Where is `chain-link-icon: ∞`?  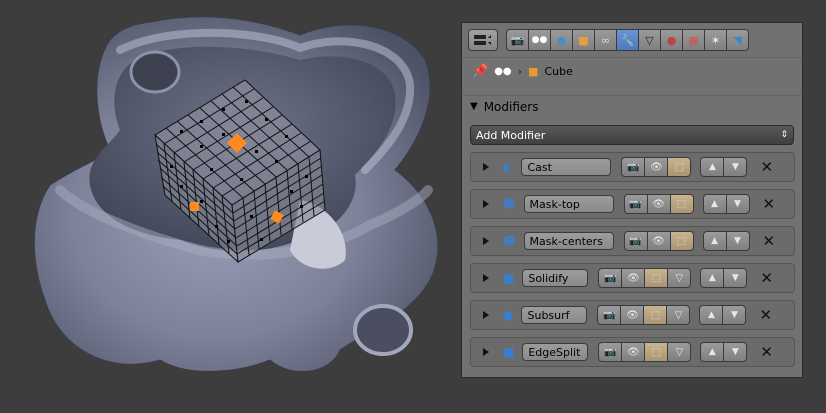
chain-link-icon: ∞ is located at coordinates (605, 40).